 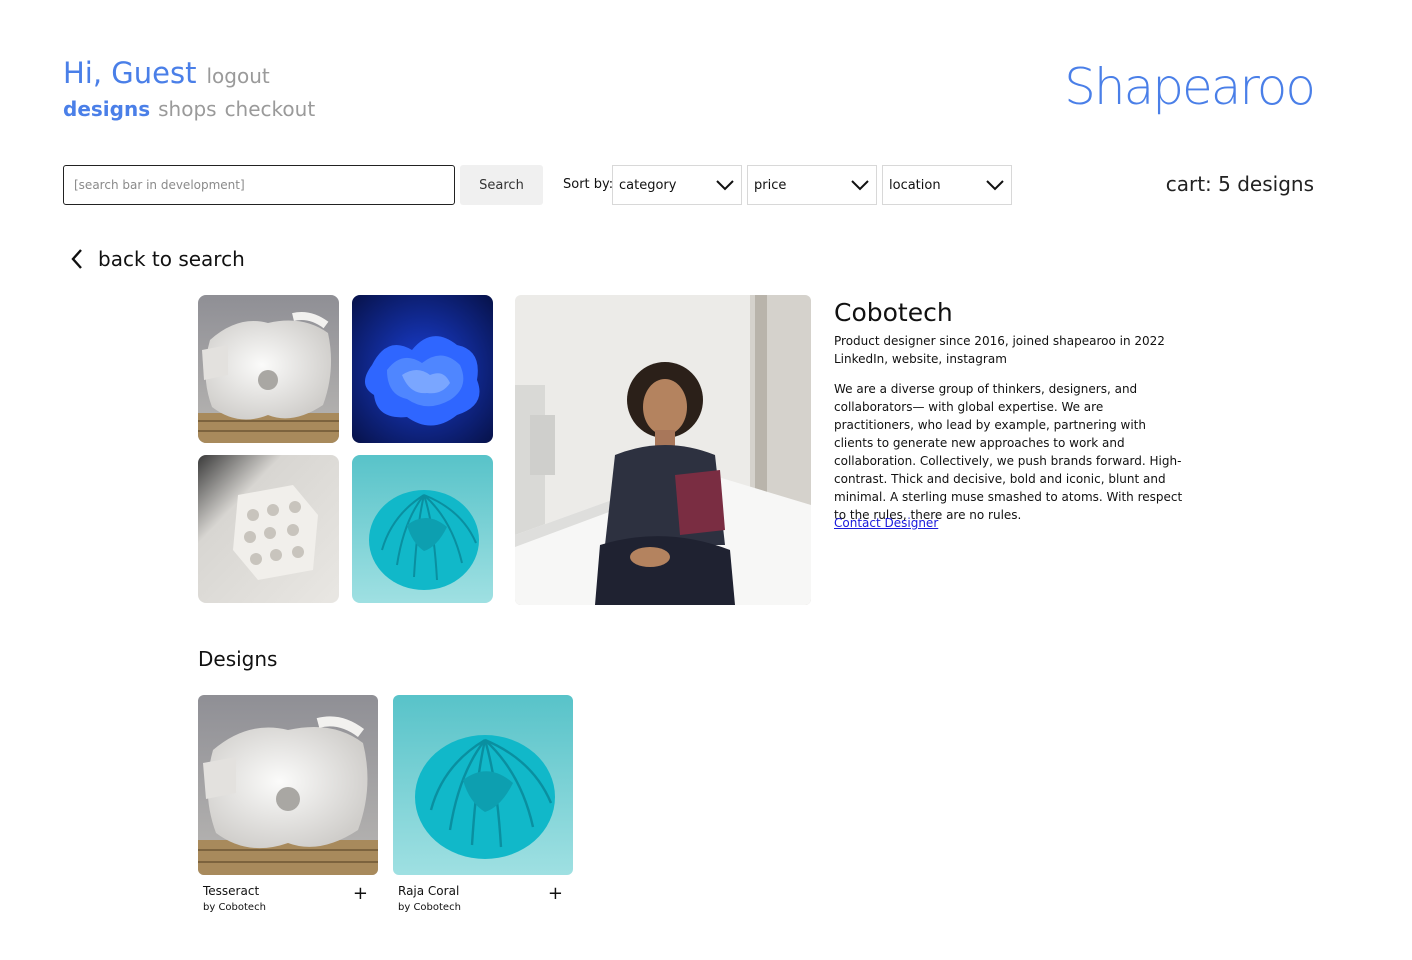 What do you see at coordinates (915, 185) in the screenshot?
I see `sort-location-value: location` at bounding box center [915, 185].